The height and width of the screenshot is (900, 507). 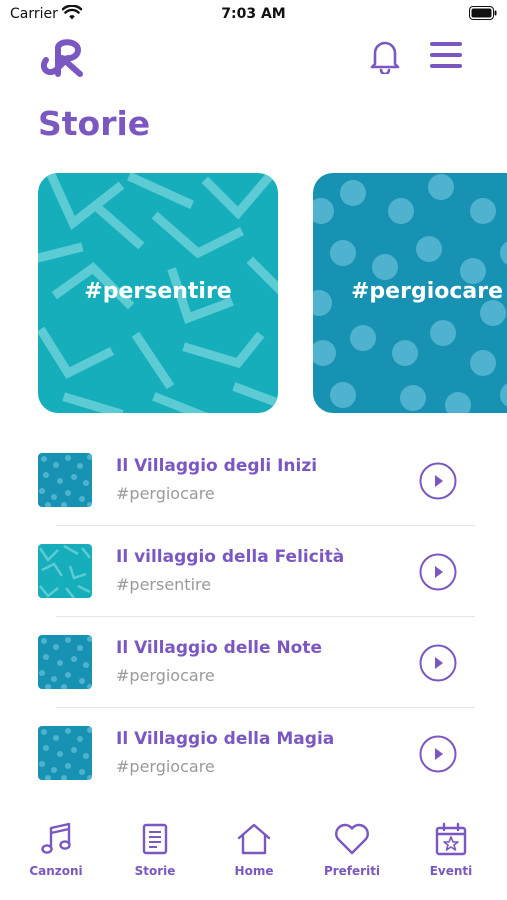 What do you see at coordinates (253, 57) in the screenshot?
I see `app-header` at bounding box center [253, 57].